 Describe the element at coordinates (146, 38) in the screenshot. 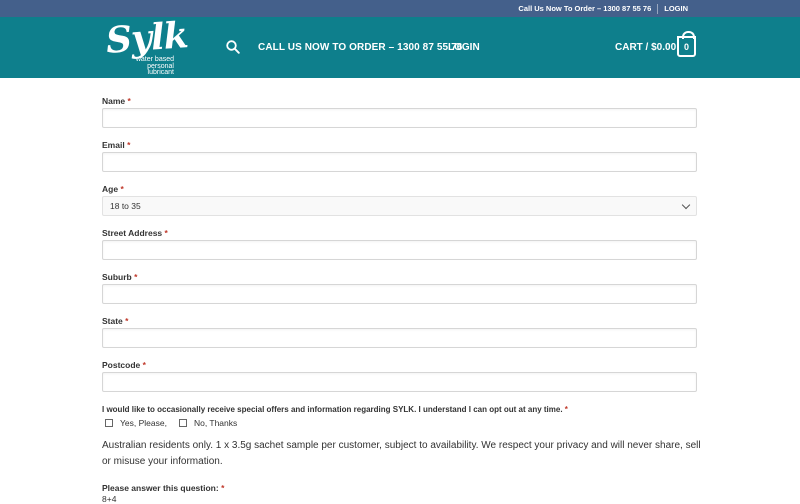

I see `logo-wordmark: Sylk` at that location.